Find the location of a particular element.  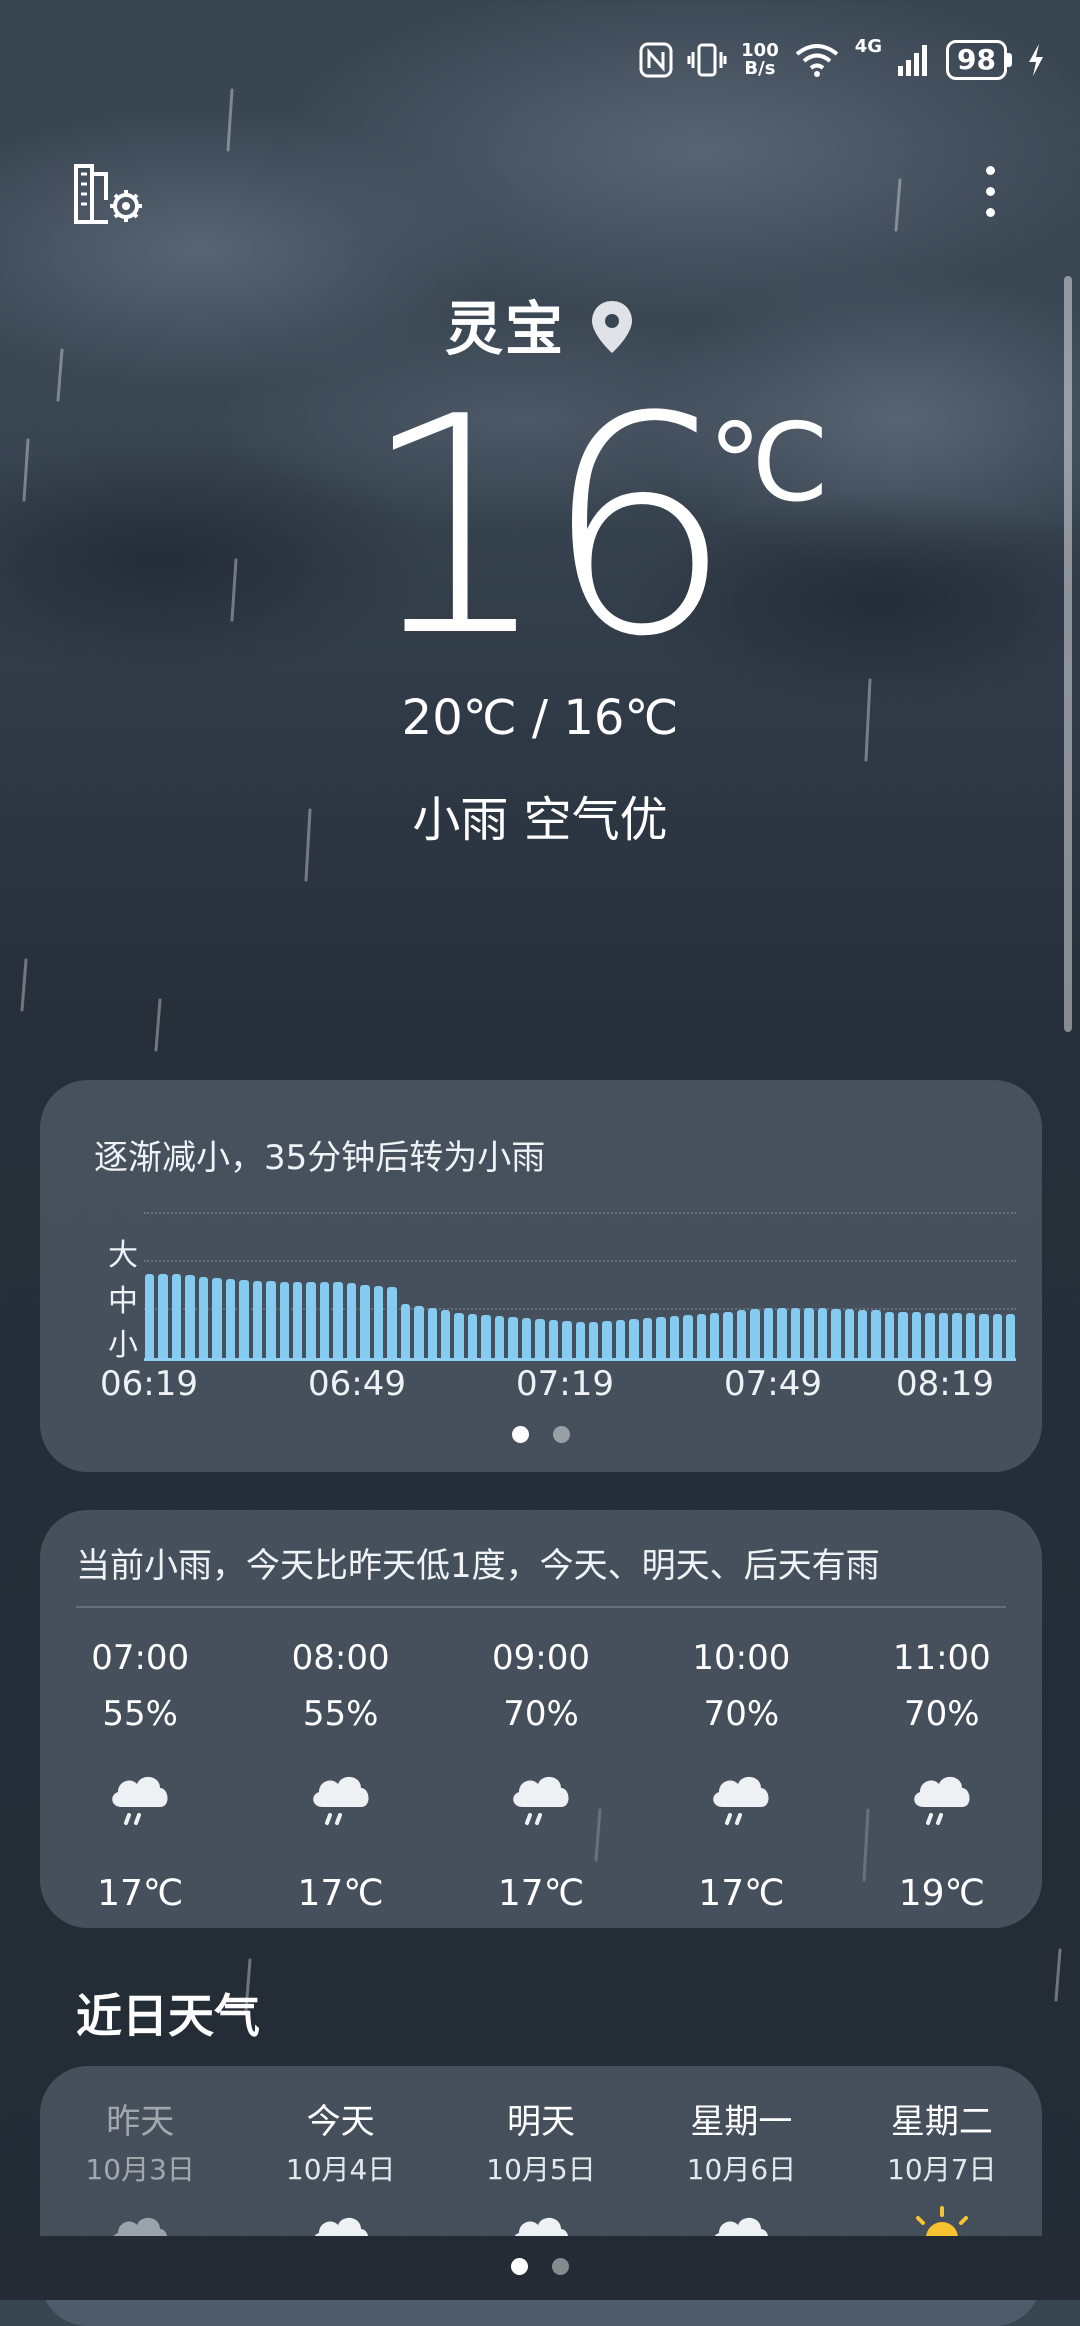

temperature-range: 20℃ / 16℃ is located at coordinates (540, 718).